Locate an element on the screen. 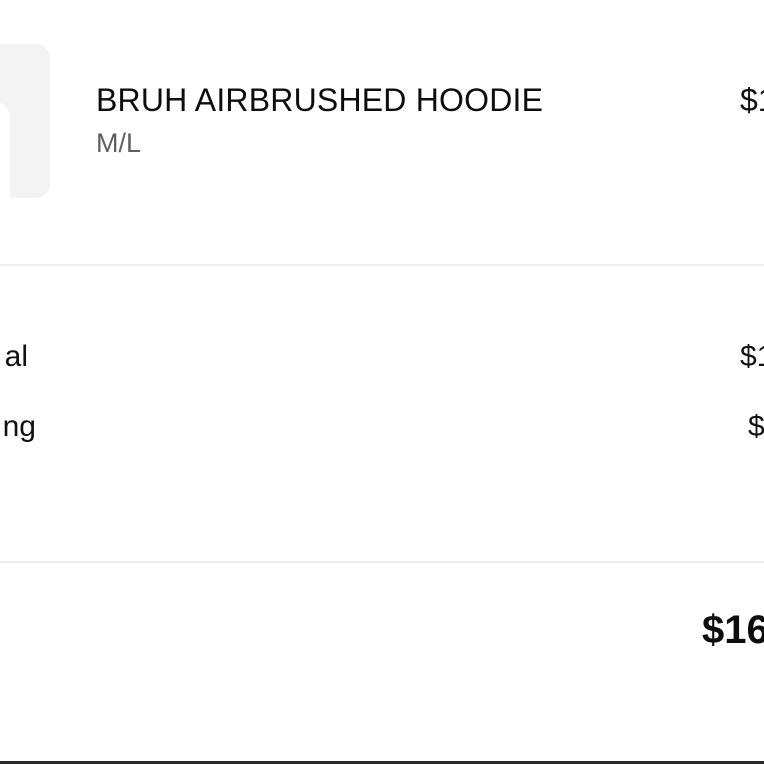  total-value: $16 is located at coordinates (733, 630).